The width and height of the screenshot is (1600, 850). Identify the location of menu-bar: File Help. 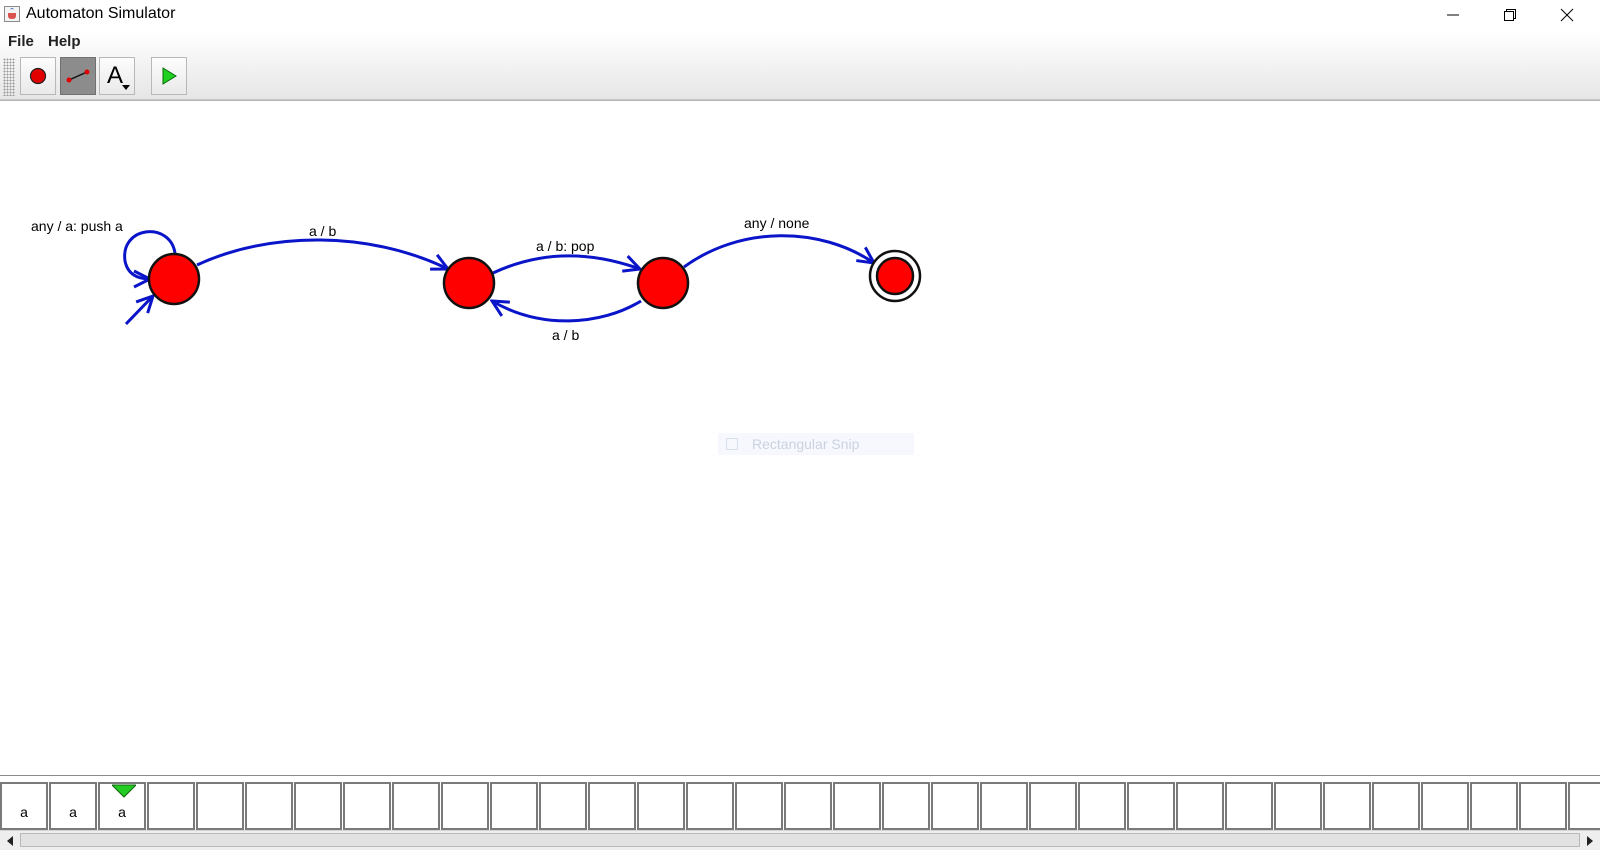
(800, 41).